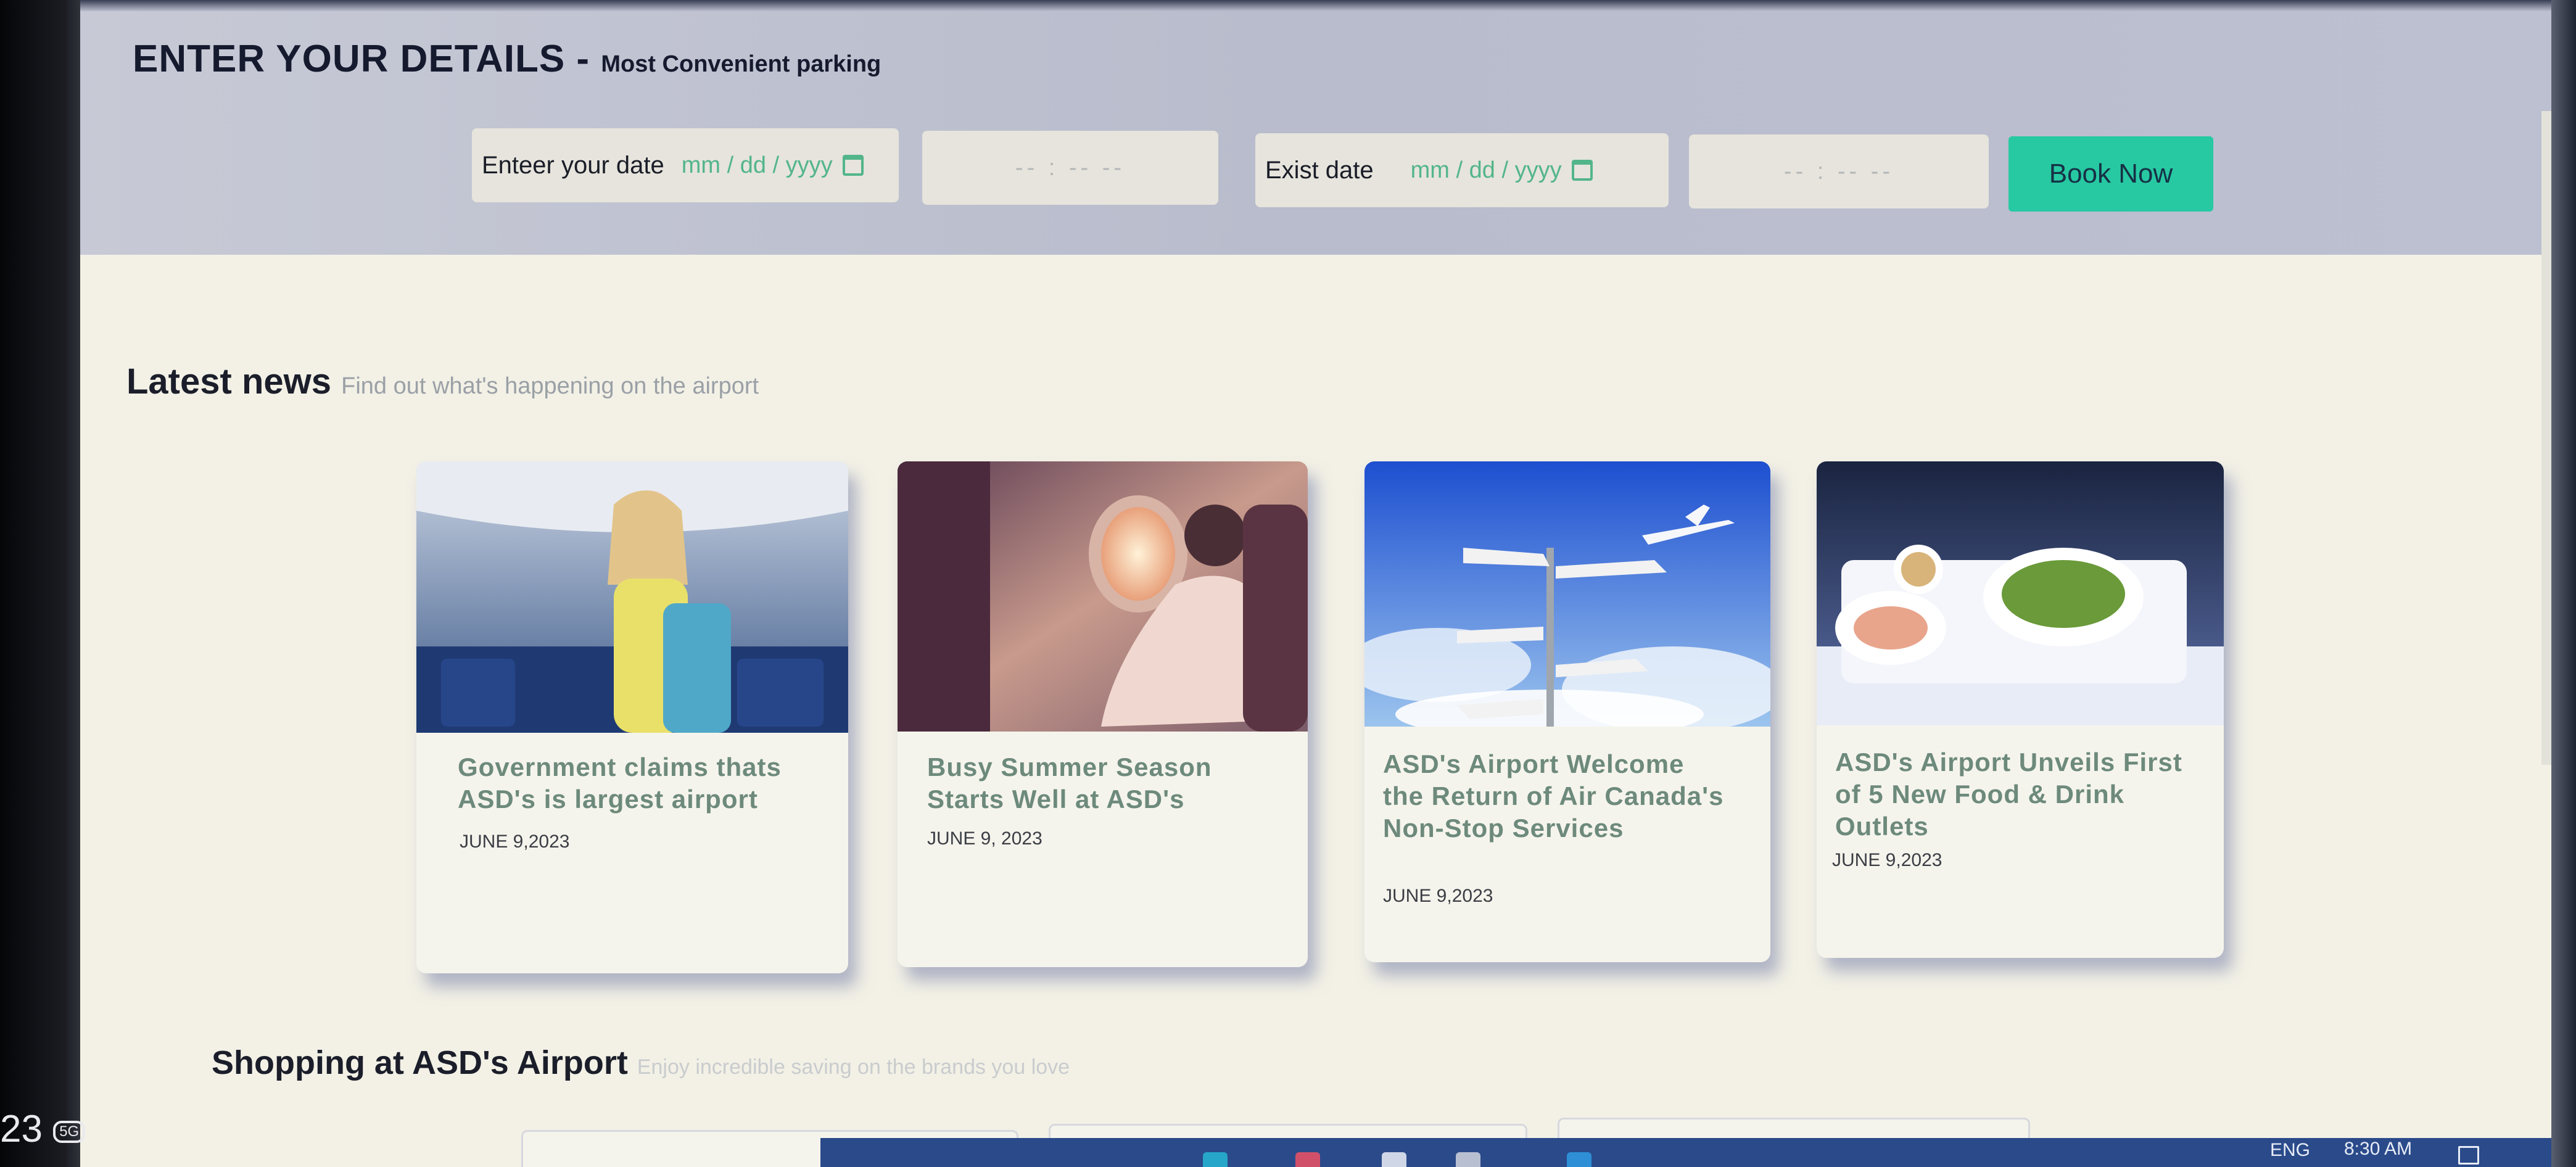  Describe the element at coordinates (40, 584) in the screenshot. I see `monitor-bezel-left` at that location.